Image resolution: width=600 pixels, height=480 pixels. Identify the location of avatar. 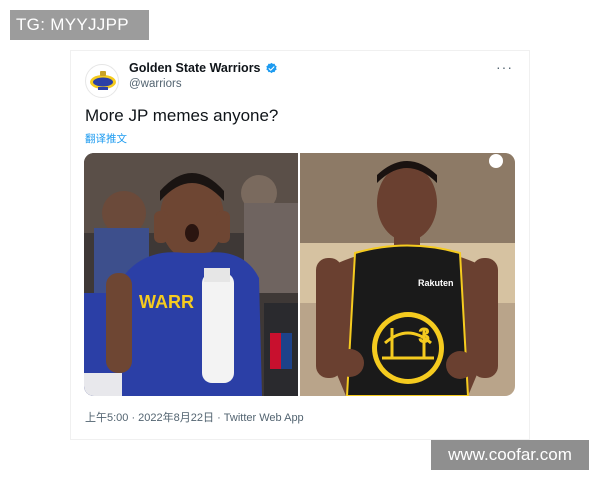
(102, 81).